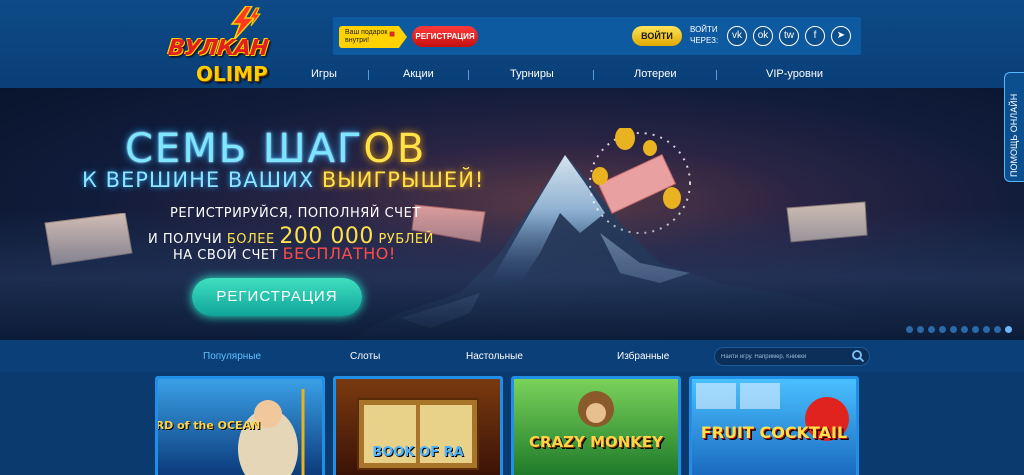 This screenshot has width=1024, height=475. I want to click on gift-button: Ваш подарок внутри! ■, so click(373, 37).